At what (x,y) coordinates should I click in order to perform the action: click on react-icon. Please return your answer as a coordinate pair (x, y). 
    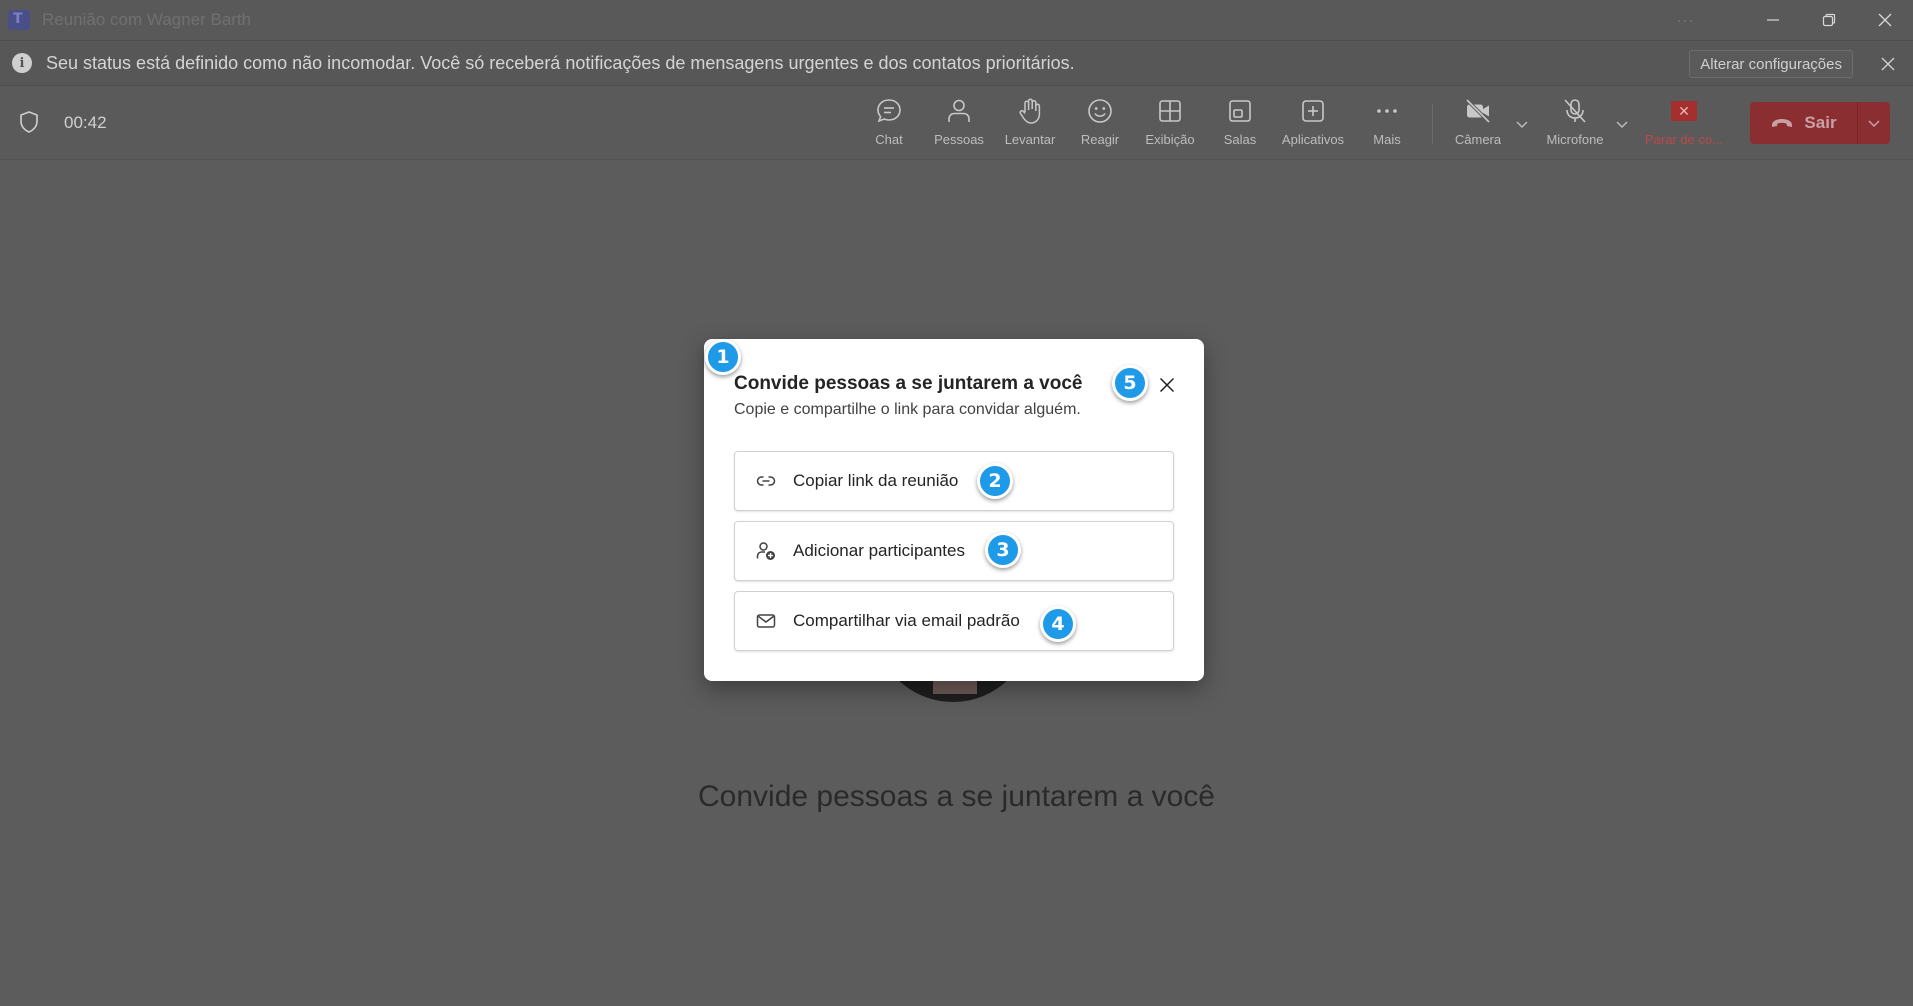
    Looking at the image, I should click on (1100, 111).